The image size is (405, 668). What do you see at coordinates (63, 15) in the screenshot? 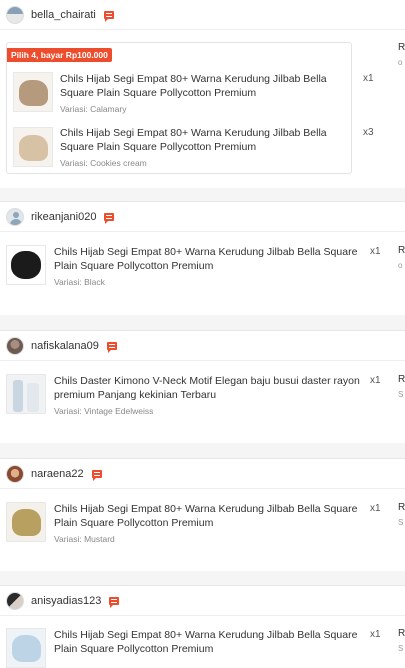
I see `shop-username: bella_chairati` at bounding box center [63, 15].